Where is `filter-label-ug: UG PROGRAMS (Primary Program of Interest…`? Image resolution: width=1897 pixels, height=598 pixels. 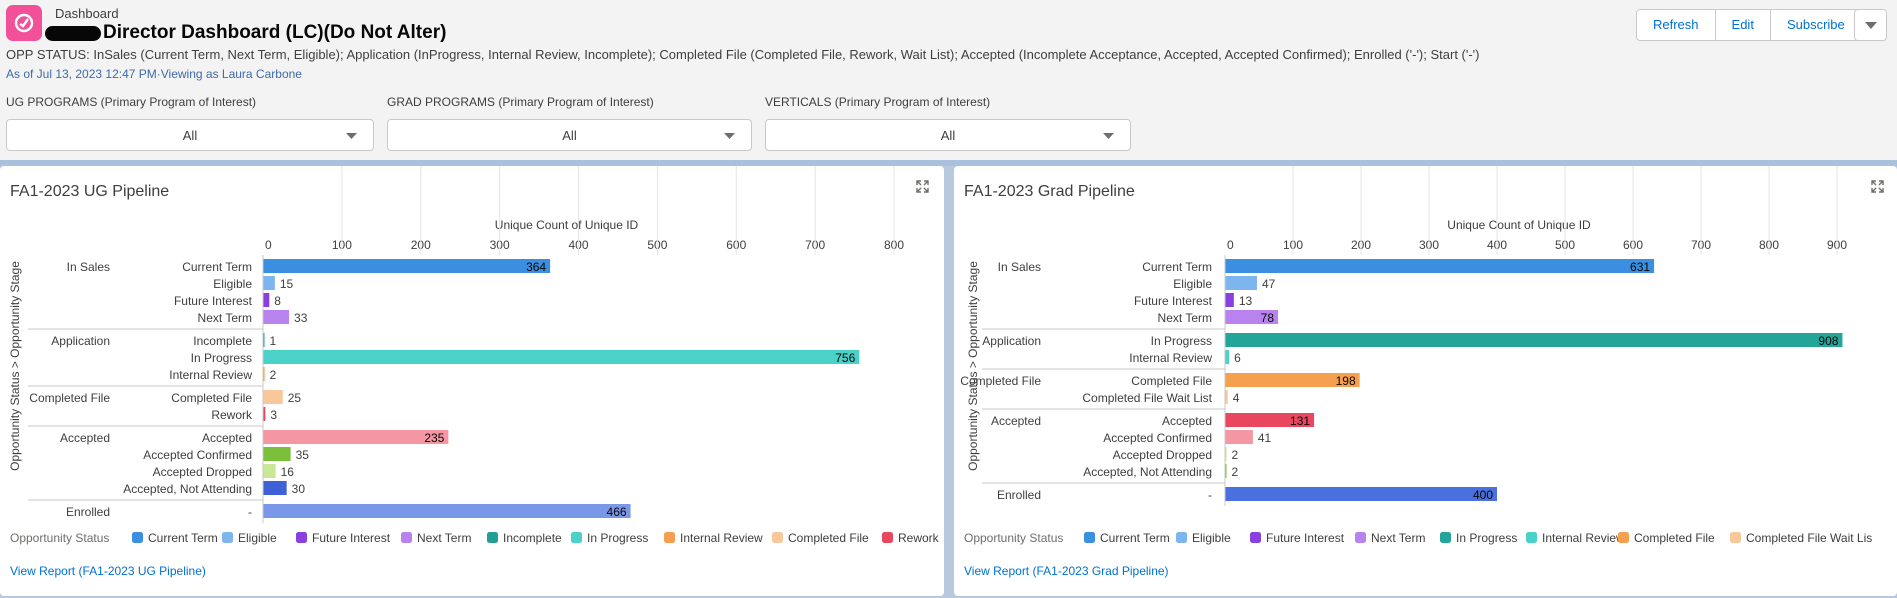
filter-label-ug: UG PROGRAMS (Primary Program of Interest… is located at coordinates (131, 102).